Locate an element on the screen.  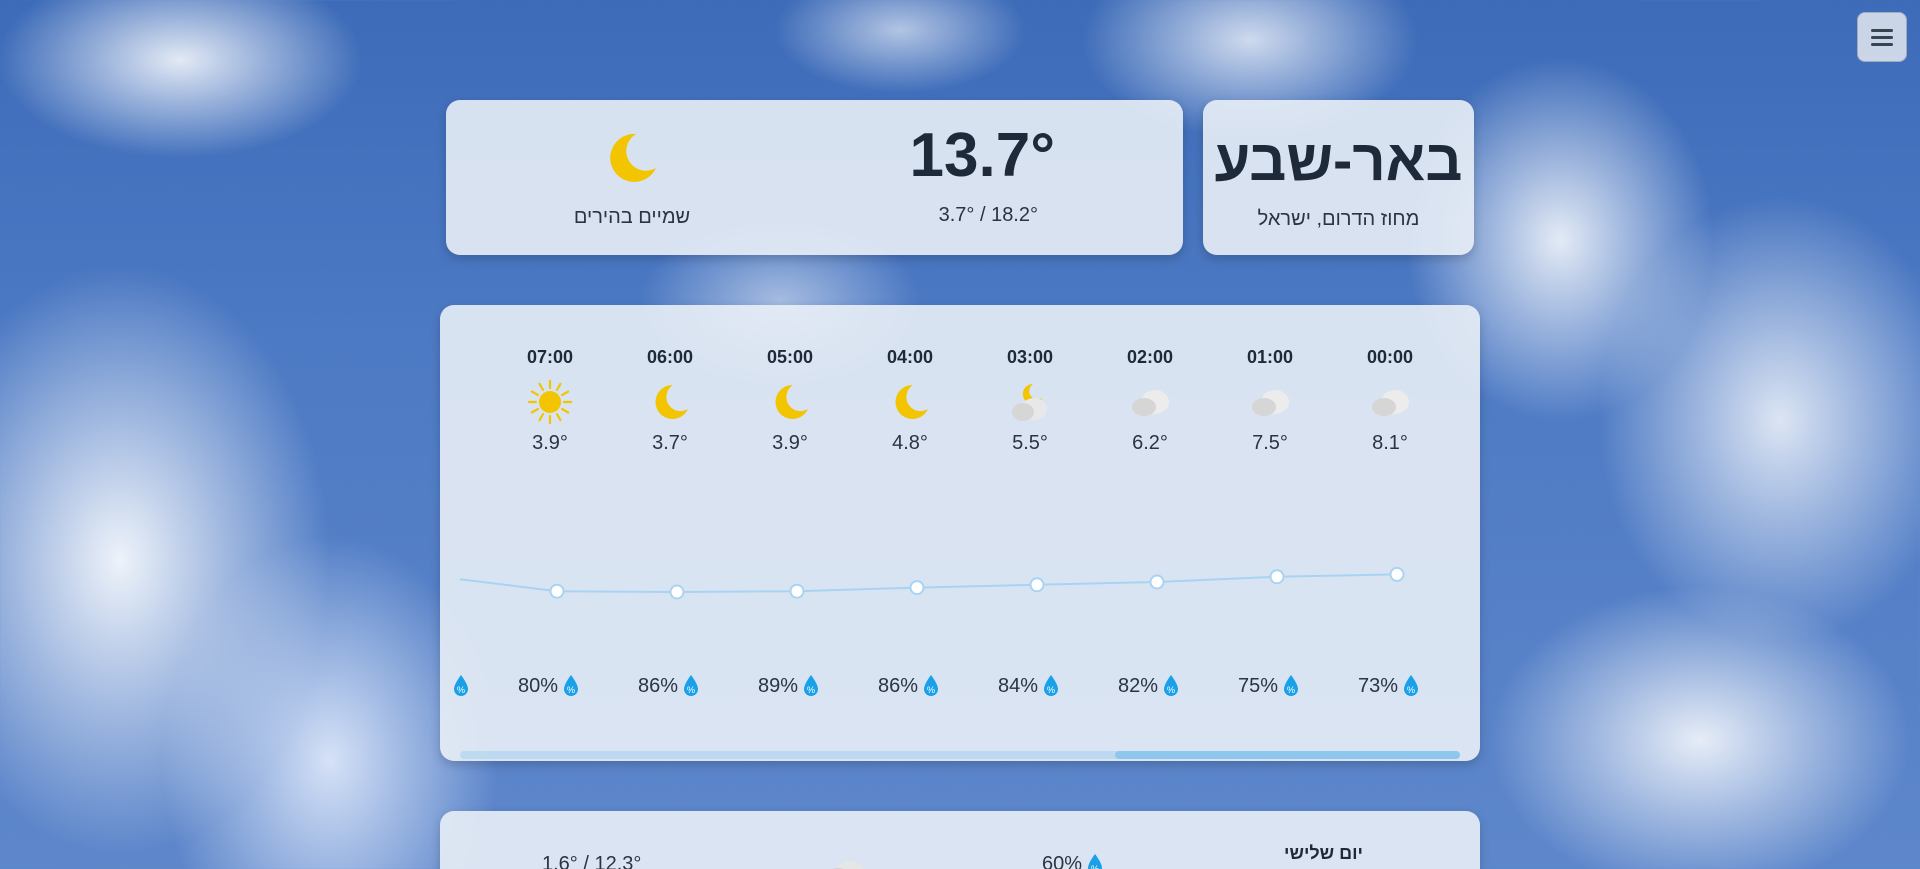
hourly-humidity-value: 82% is located at coordinates (1138, 685).